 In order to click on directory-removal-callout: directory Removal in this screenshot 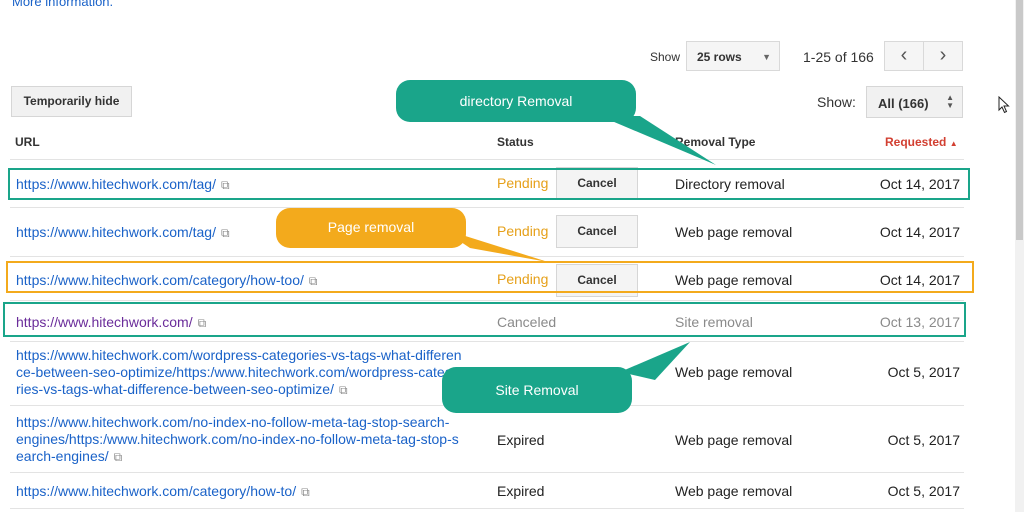, I will do `click(516, 101)`.